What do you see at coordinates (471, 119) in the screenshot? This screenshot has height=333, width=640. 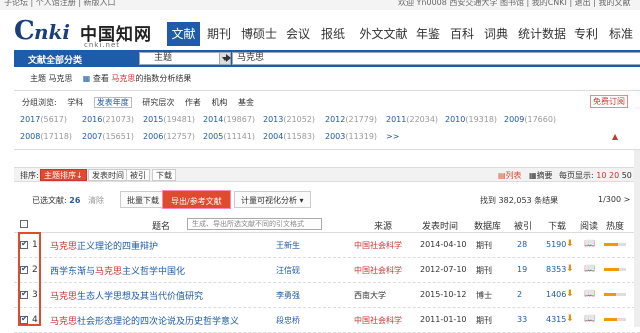 I see `year-link: 2010(19318)` at bounding box center [471, 119].